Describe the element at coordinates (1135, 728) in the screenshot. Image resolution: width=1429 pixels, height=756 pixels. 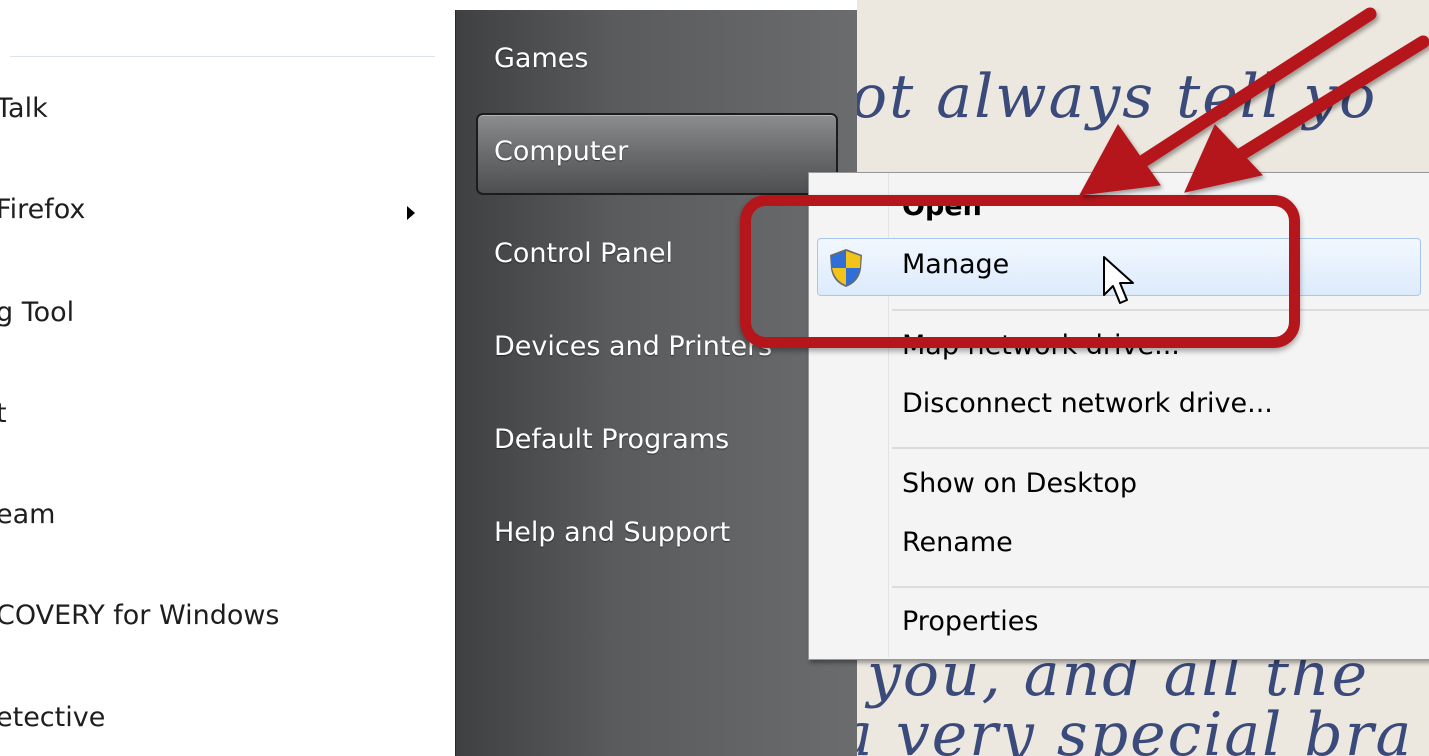
I see `wallpaper-text-line: a very special bra` at that location.